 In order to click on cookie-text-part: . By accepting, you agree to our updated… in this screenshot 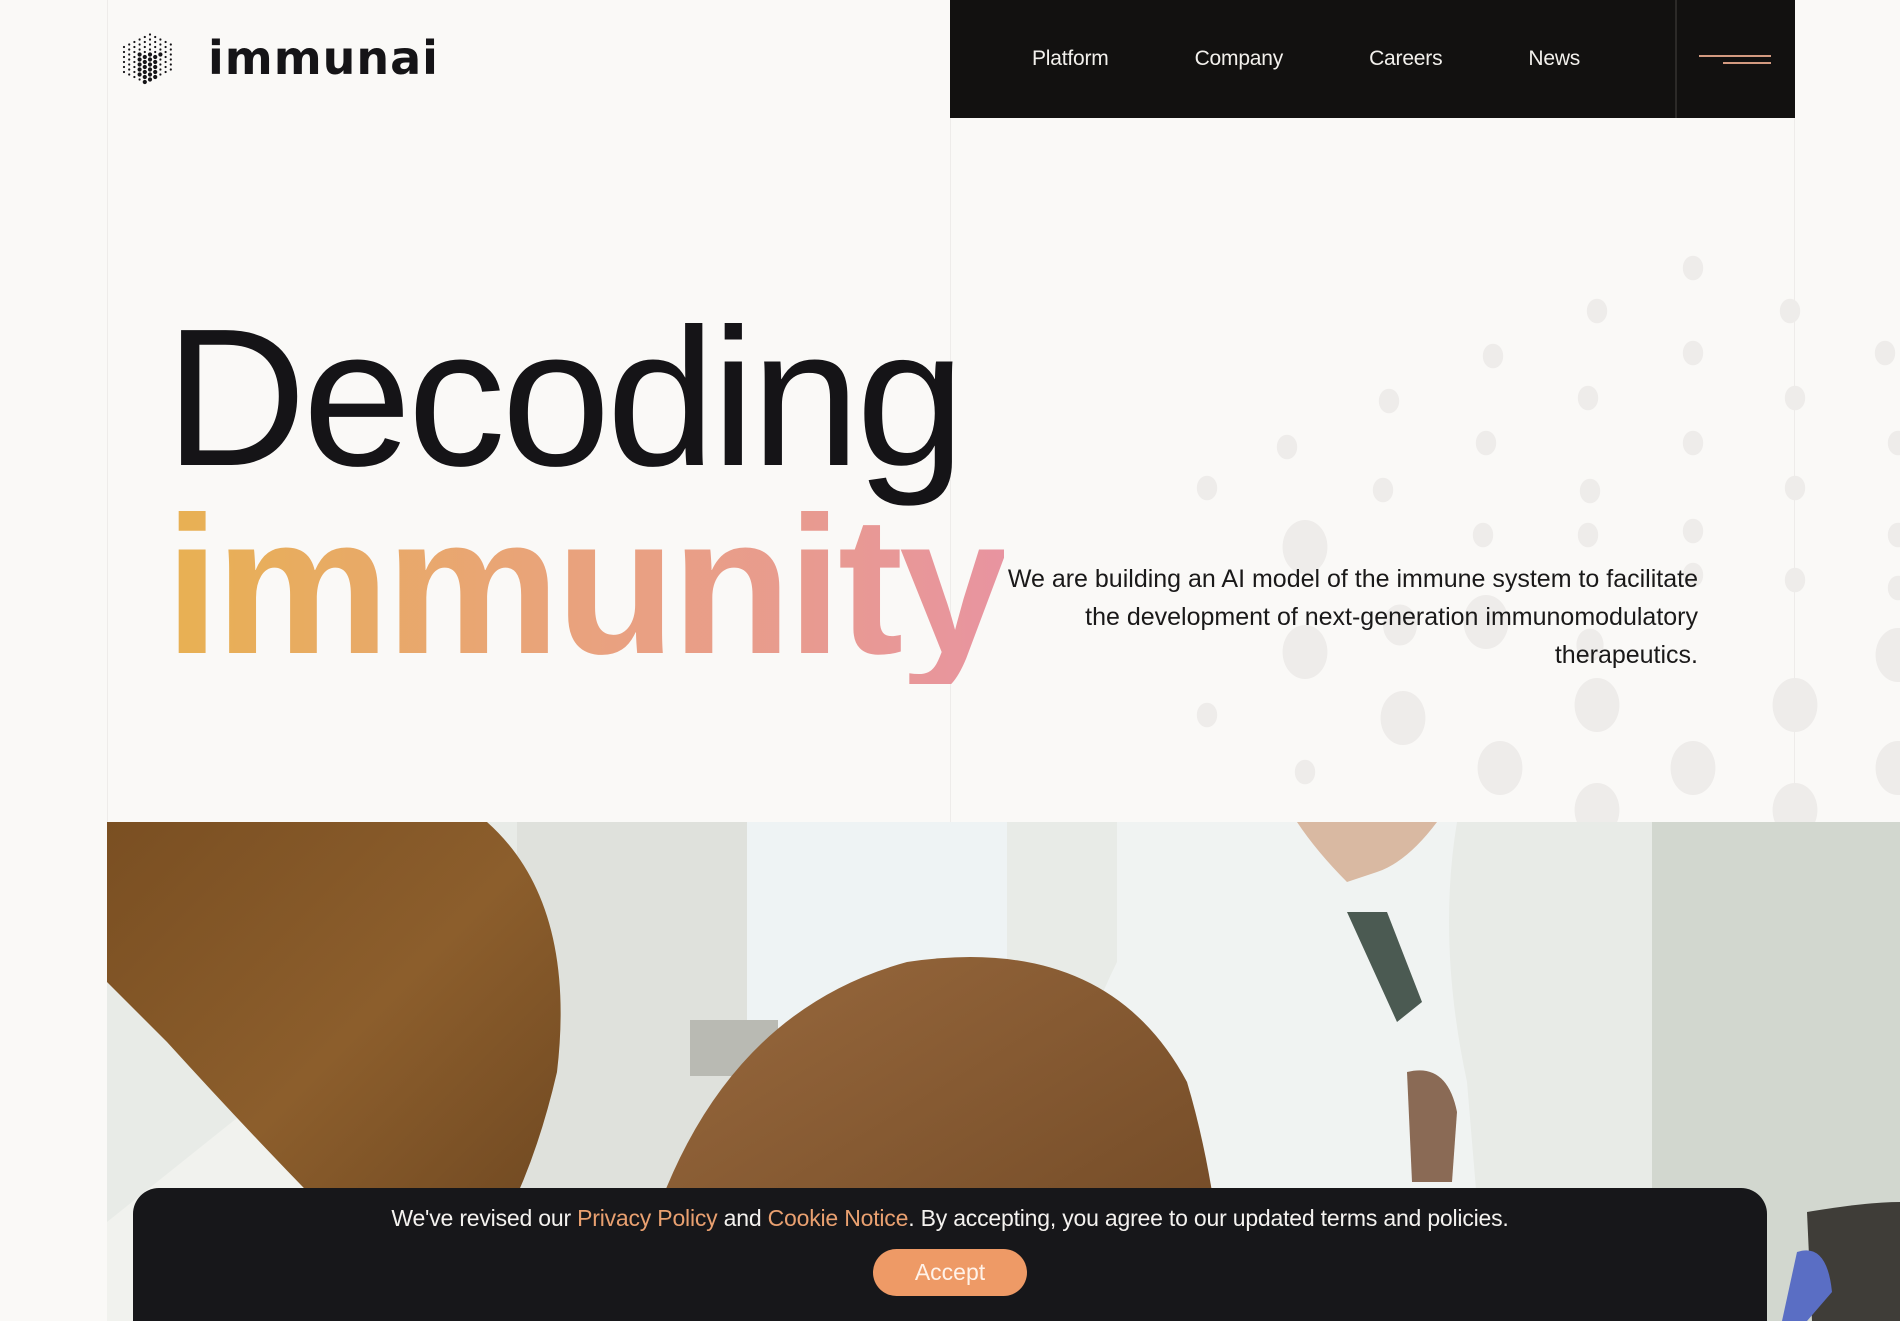, I will do `click(1208, 1218)`.